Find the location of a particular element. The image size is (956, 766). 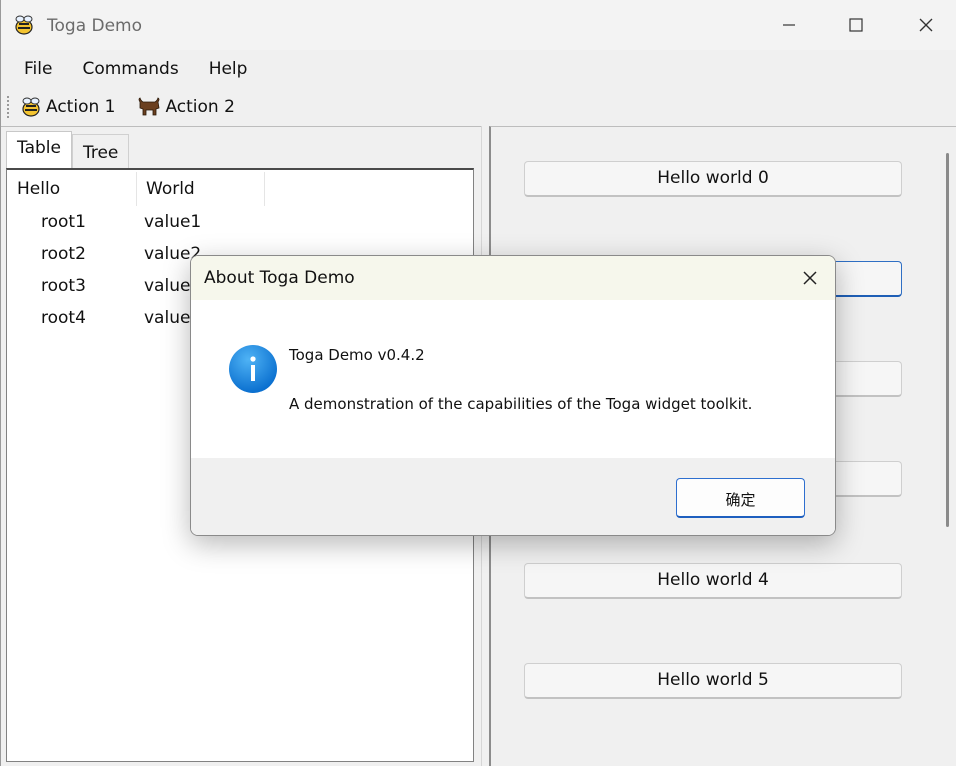

cell-hello: root2 is located at coordinates (63, 254).